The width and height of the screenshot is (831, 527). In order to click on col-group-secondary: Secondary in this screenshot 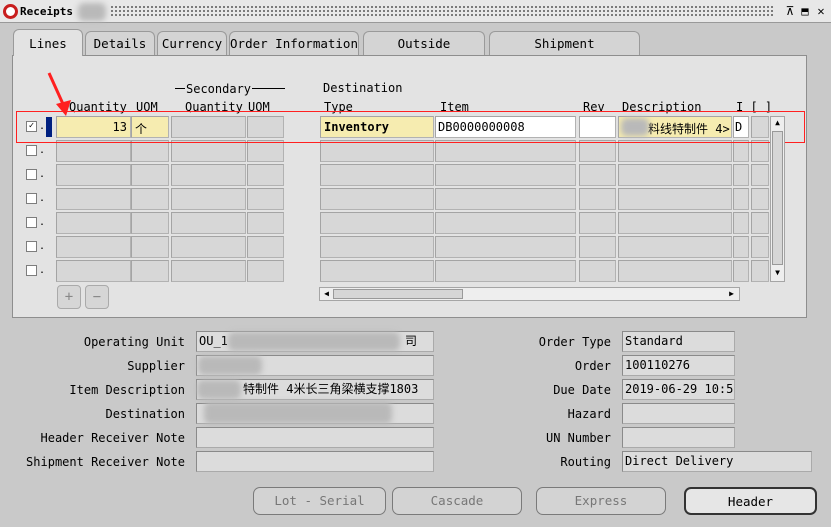, I will do `click(219, 89)`.